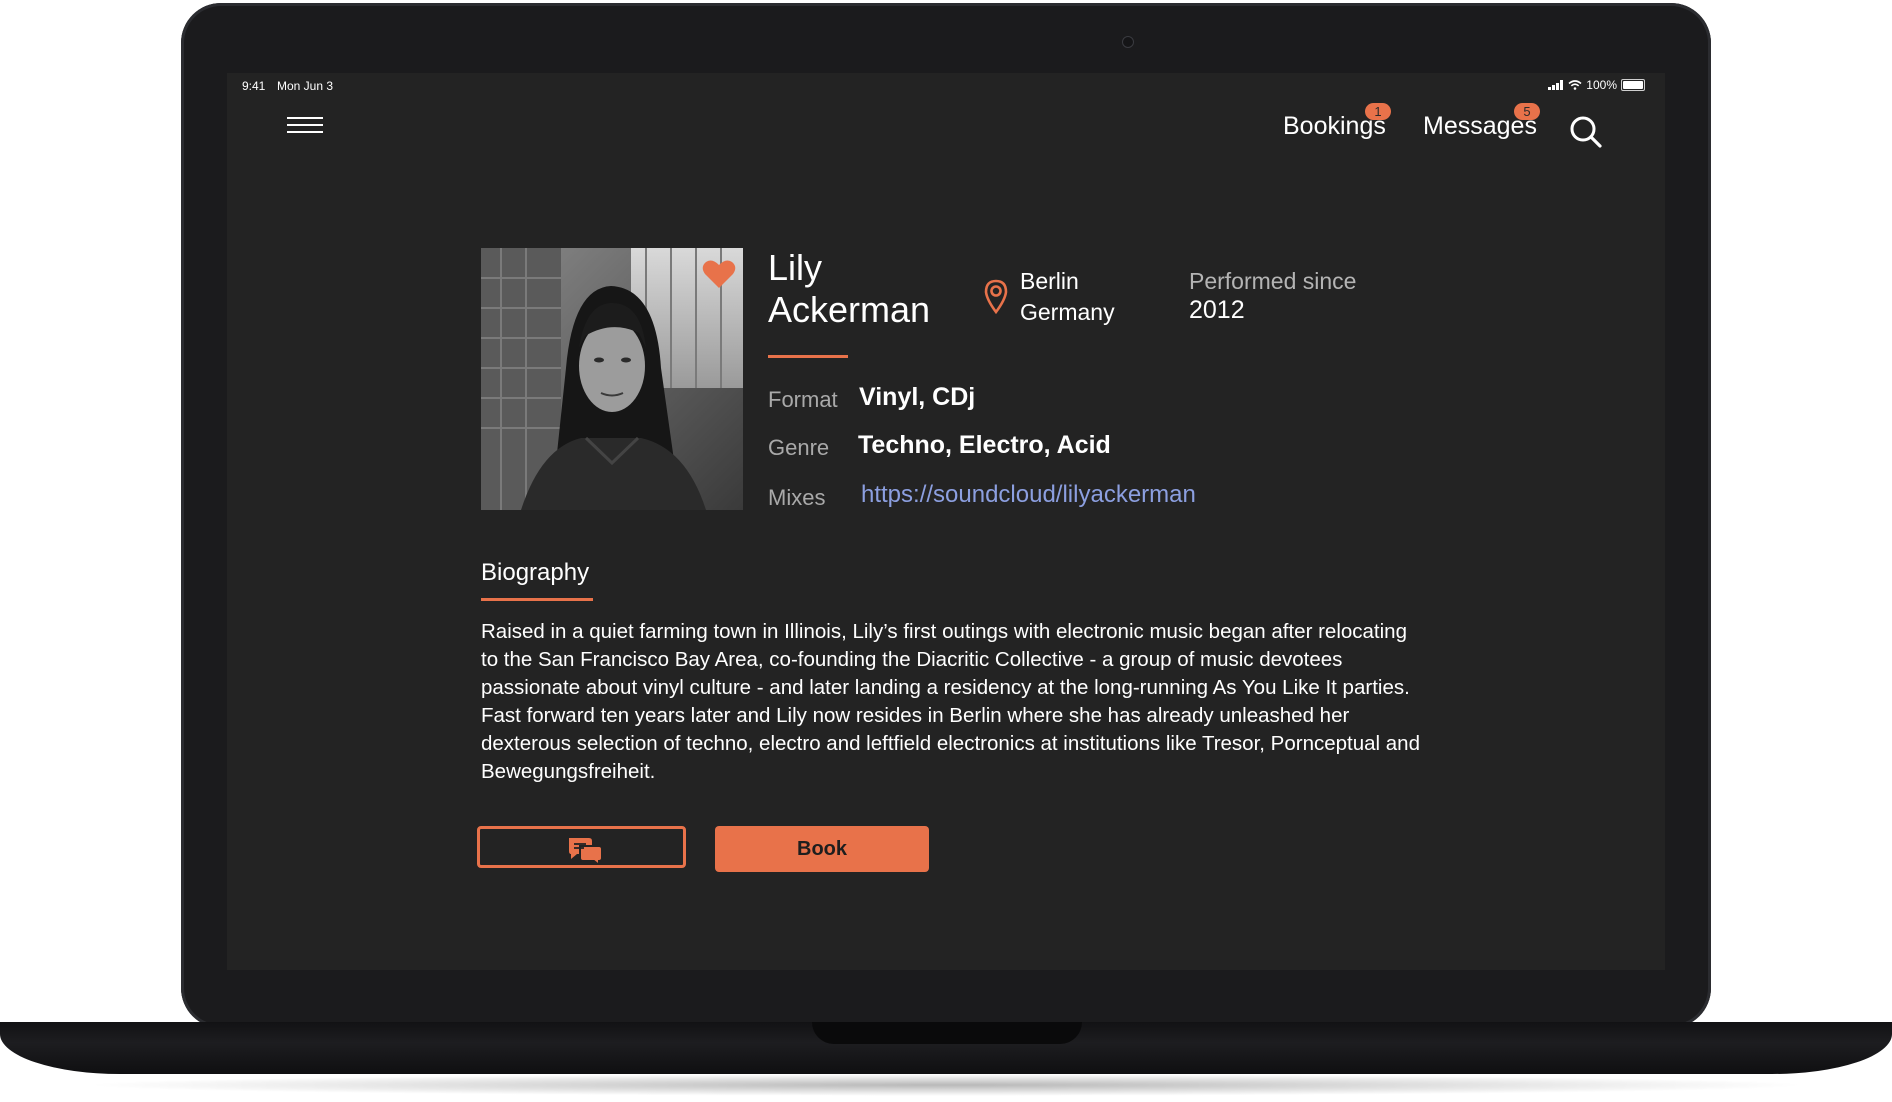 The height and width of the screenshot is (1102, 1892). I want to click on genre-value: Techno, Electro, Acid, so click(984, 445).